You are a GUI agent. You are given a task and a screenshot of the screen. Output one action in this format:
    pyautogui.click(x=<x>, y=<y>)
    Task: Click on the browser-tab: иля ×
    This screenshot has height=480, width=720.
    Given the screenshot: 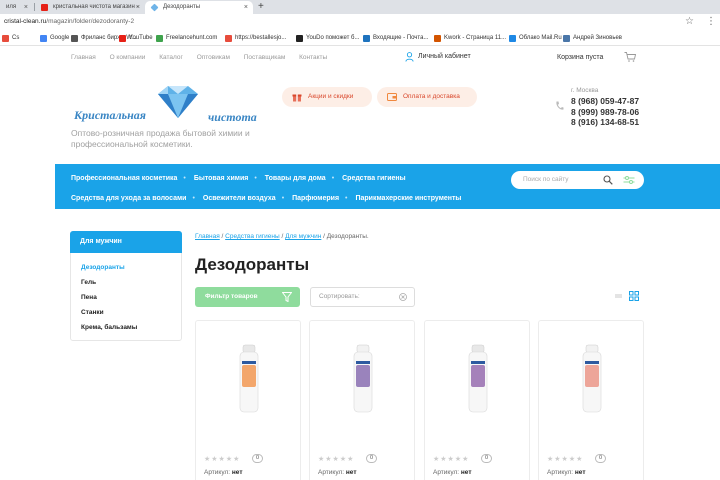 What is the action you would take?
    pyautogui.click(x=16, y=7)
    